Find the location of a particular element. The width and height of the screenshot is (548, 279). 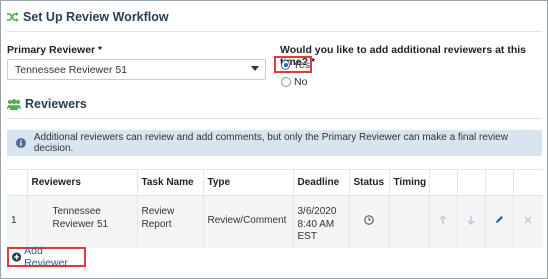

radio-unchecked-icon is located at coordinates (286, 82).